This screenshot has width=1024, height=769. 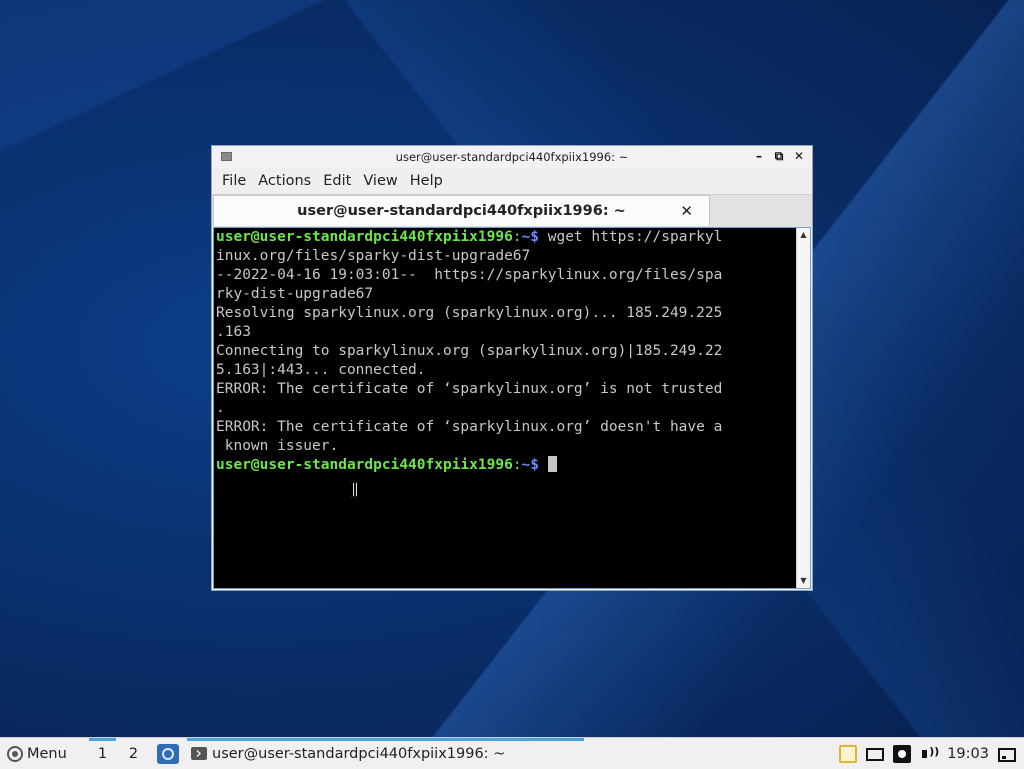 I want to click on terminal-window-icon, so click(x=226, y=156).